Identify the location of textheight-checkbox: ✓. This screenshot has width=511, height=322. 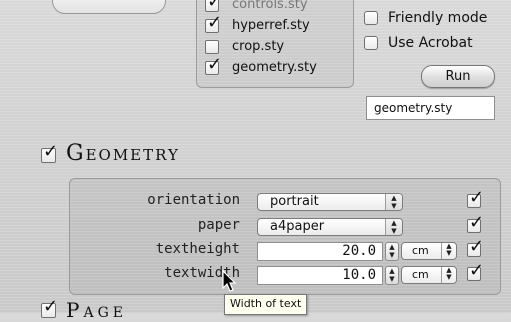
(475, 247).